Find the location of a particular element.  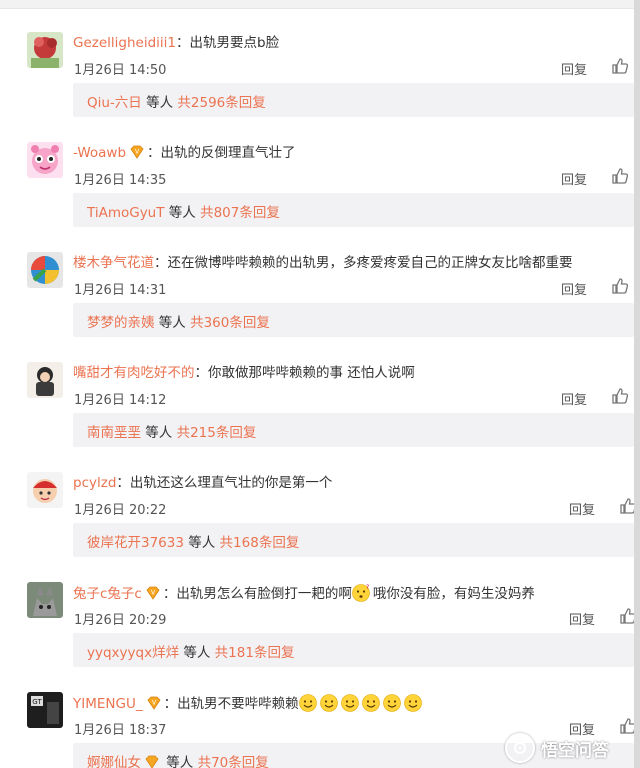

comment-line: 嘴甜才有肉吃好不的：你敢做那哔哔赖赖的事 还怕人说啊 is located at coordinates (244, 373).